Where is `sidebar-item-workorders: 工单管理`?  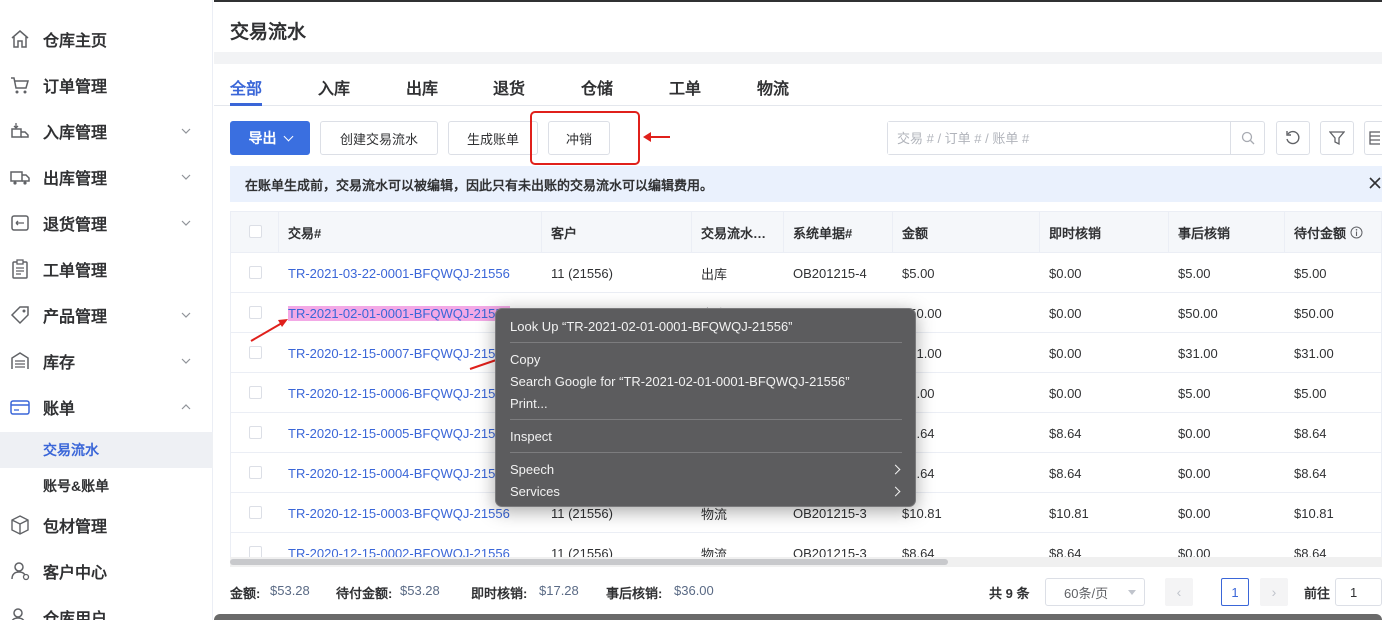 sidebar-item-workorders: 工单管理 is located at coordinates (106, 269).